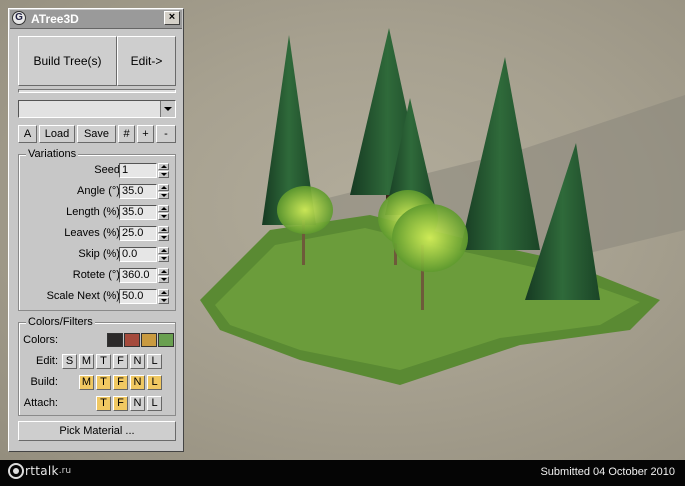 The image size is (685, 486). I want to click on scale-next-row: Scale Next (%): 50.0, so click(98, 297).